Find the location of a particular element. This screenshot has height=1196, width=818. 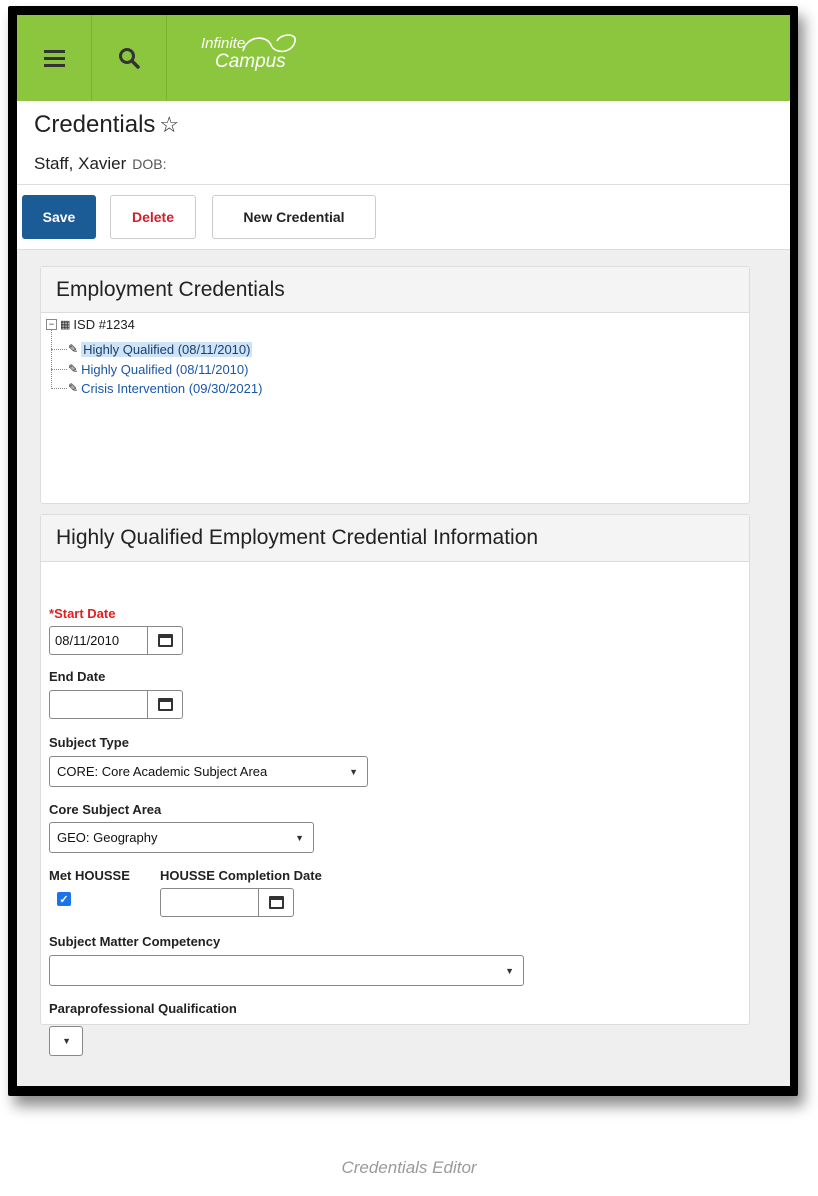

subject-matter-competency-label: Subject Matter Competency is located at coordinates (135, 941).